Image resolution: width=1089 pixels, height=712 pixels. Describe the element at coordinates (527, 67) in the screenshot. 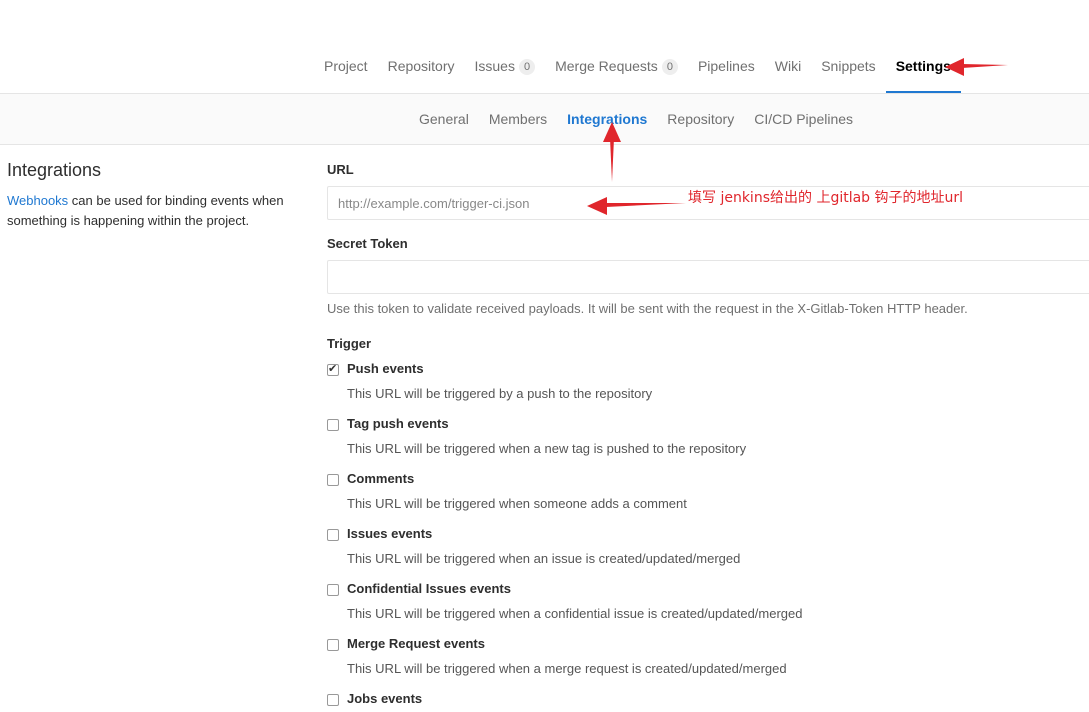

I see `issues-count-badge: 0` at that location.